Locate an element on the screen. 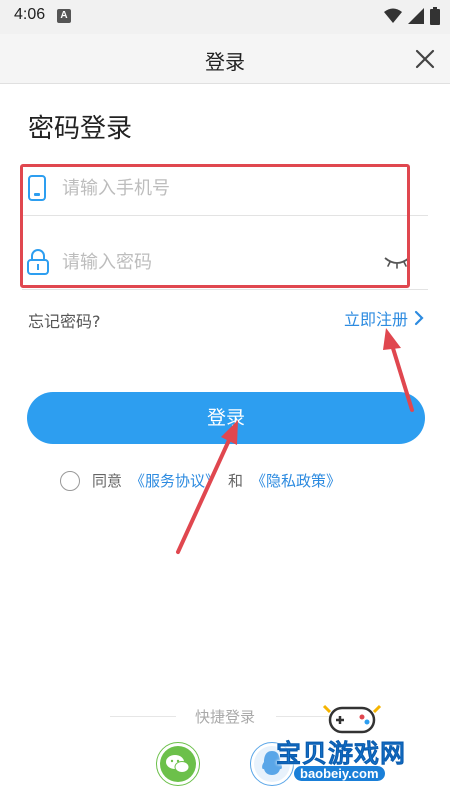  privacy-policy-link: 《隐私政策》 is located at coordinates (296, 480).